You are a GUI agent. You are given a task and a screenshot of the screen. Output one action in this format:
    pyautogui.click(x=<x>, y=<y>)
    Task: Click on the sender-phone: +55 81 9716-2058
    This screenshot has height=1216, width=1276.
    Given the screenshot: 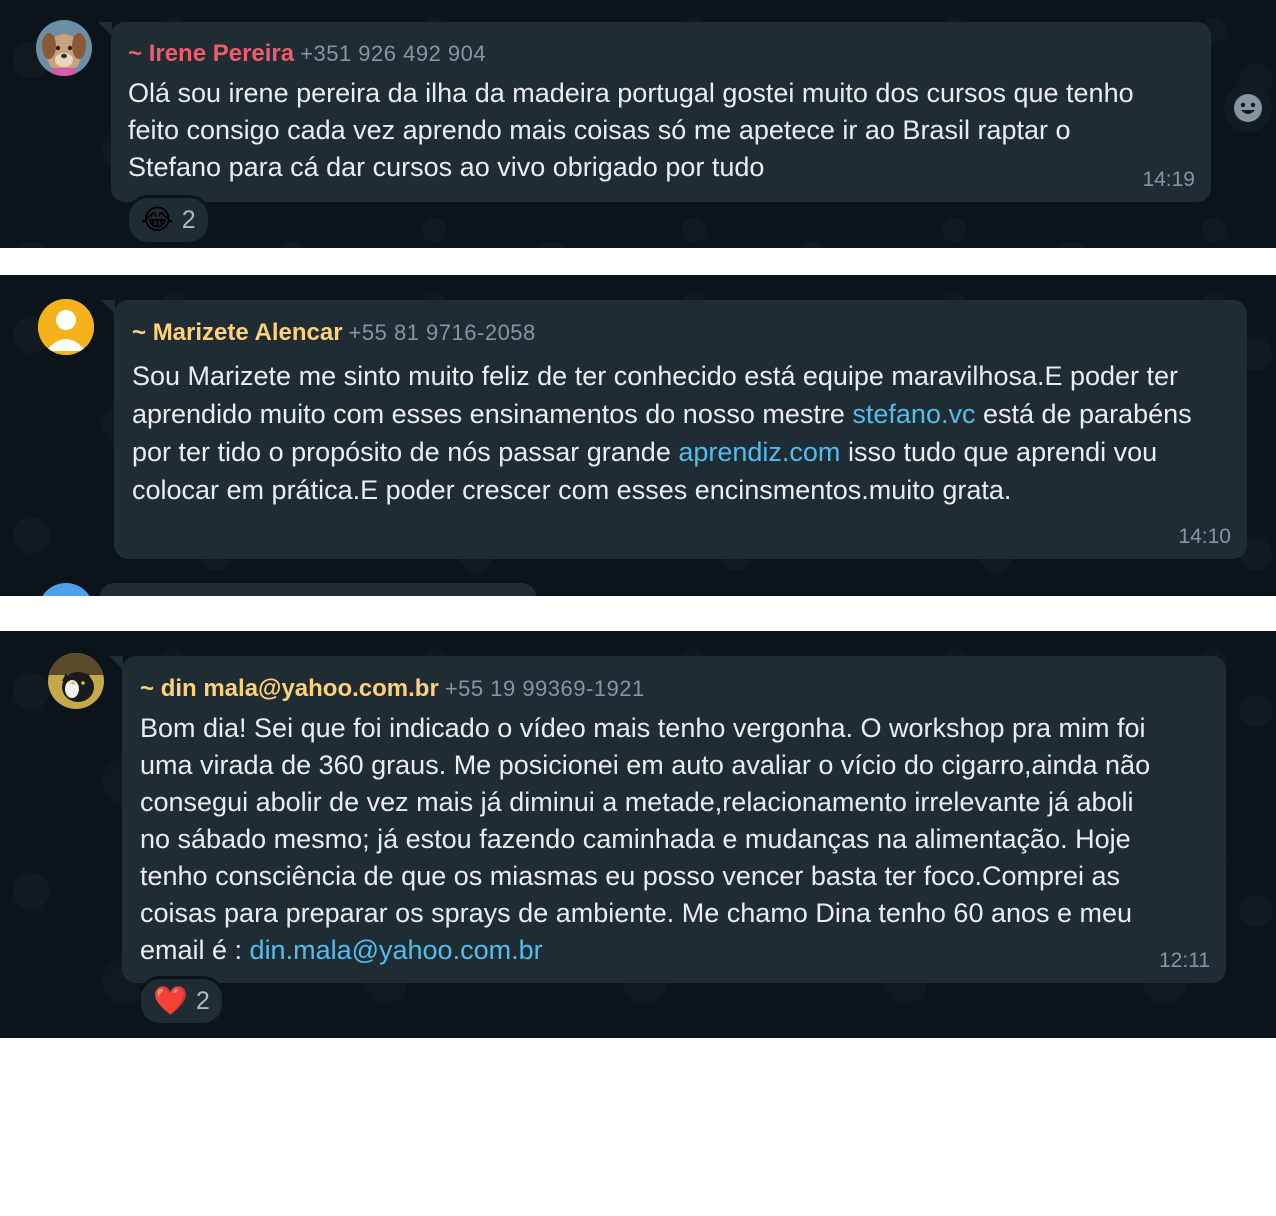 What is the action you would take?
    pyautogui.click(x=442, y=332)
    